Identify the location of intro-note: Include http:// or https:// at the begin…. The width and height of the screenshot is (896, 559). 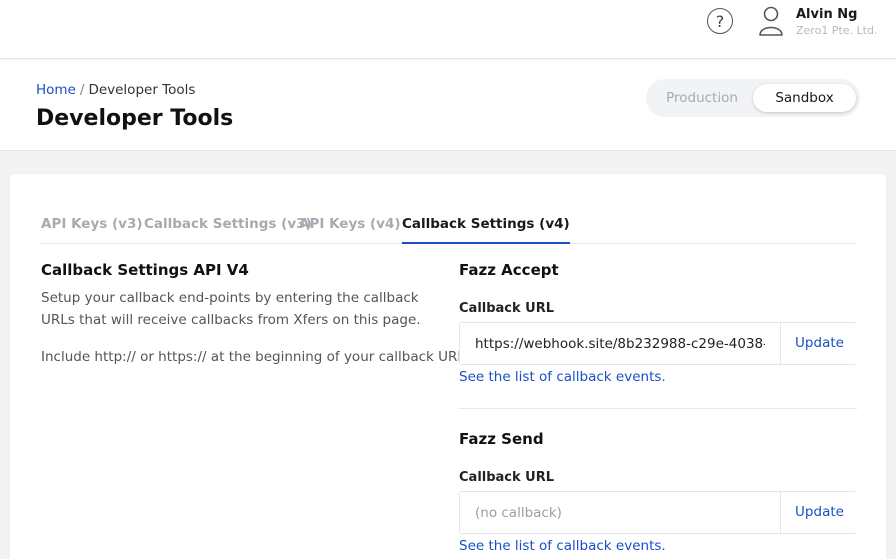
(253, 357).